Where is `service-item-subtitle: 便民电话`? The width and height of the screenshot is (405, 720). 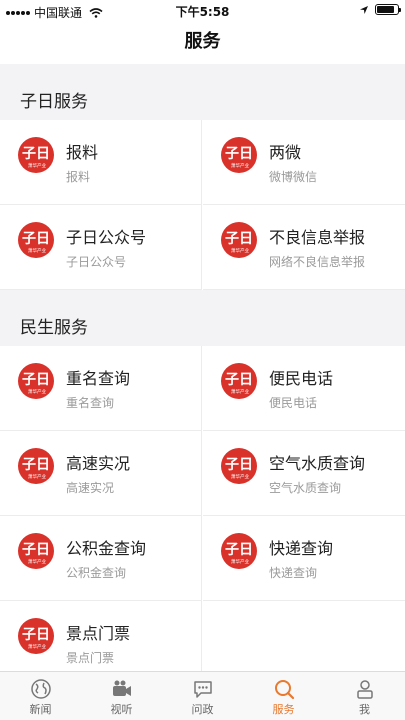
service-item-subtitle: 便民电话 is located at coordinates (293, 403).